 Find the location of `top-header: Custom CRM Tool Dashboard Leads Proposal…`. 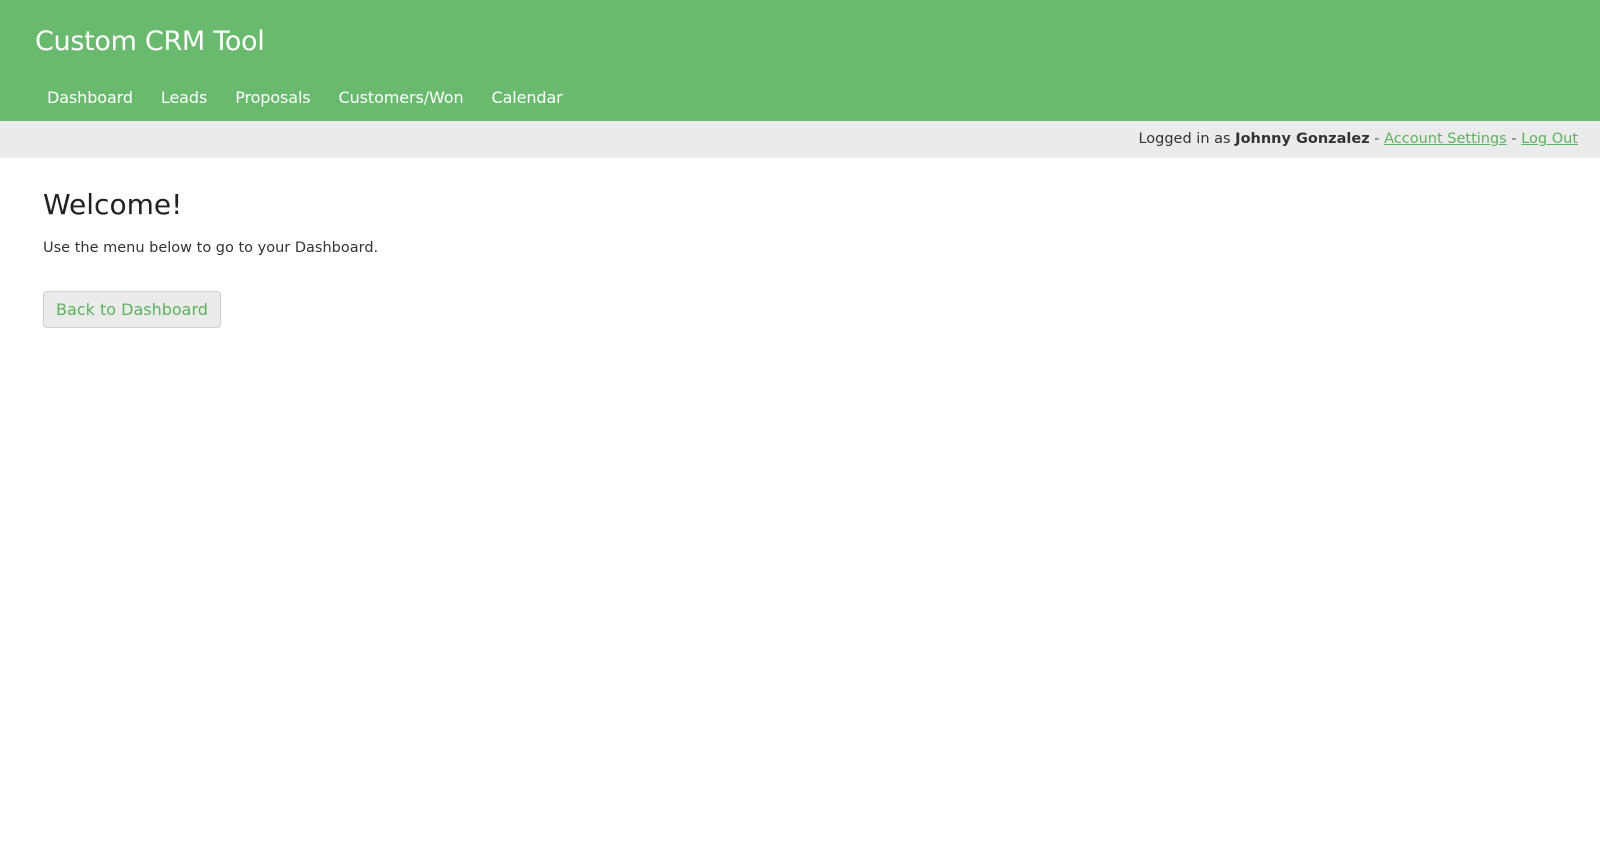

top-header: Custom CRM Tool Dashboard Leads Proposal… is located at coordinates (800, 60).